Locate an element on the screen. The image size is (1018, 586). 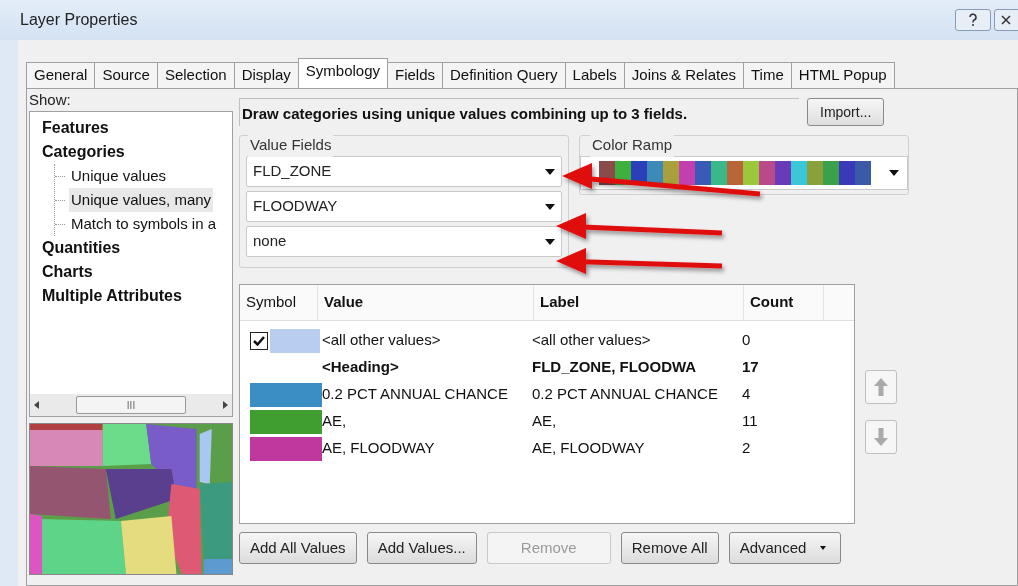
help-button is located at coordinates (973, 20).